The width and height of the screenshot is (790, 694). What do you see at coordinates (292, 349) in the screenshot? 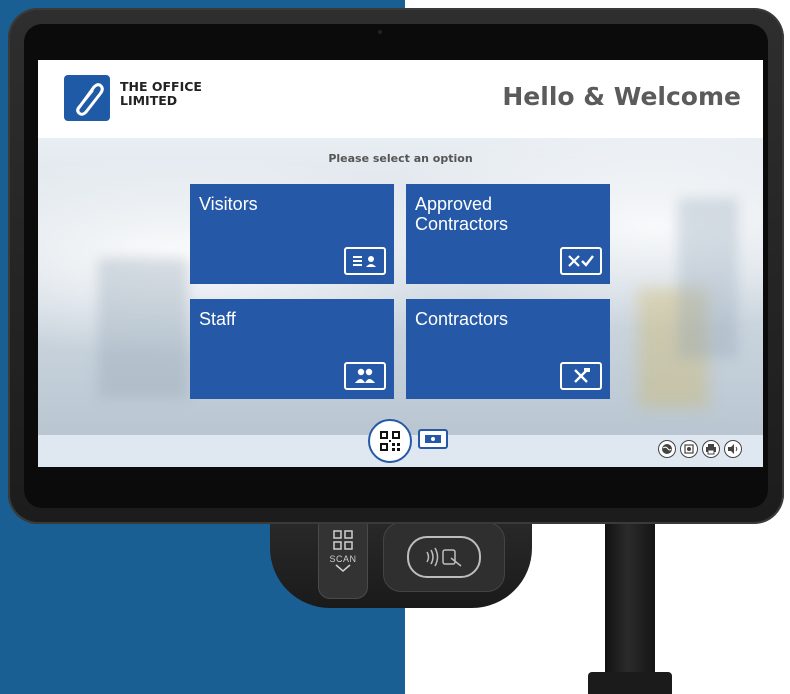
I see `tile-staff: Staff` at bounding box center [292, 349].